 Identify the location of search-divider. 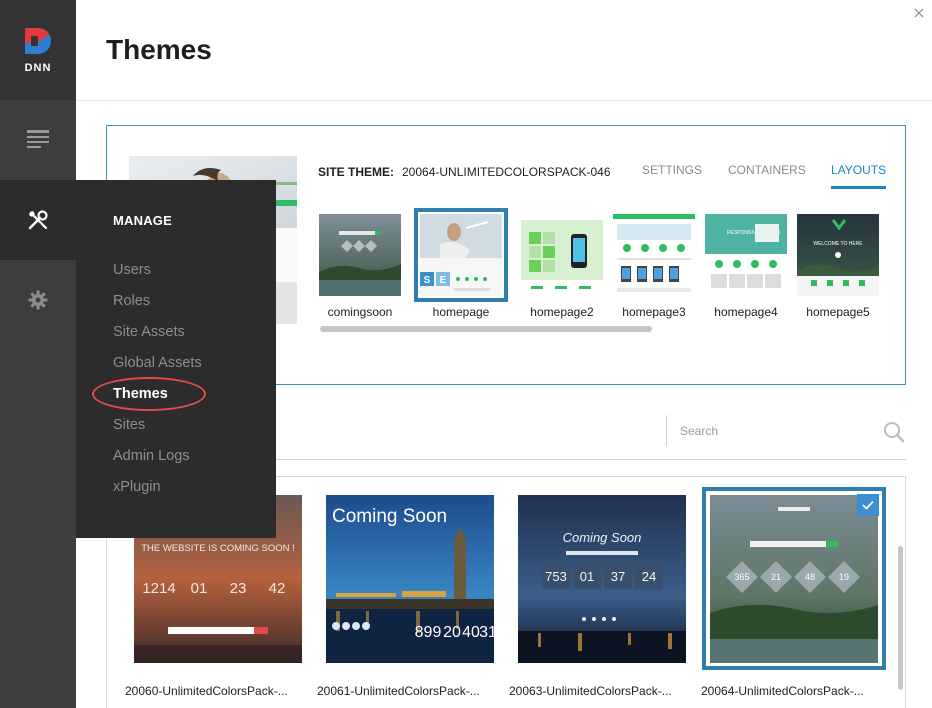
(666, 430).